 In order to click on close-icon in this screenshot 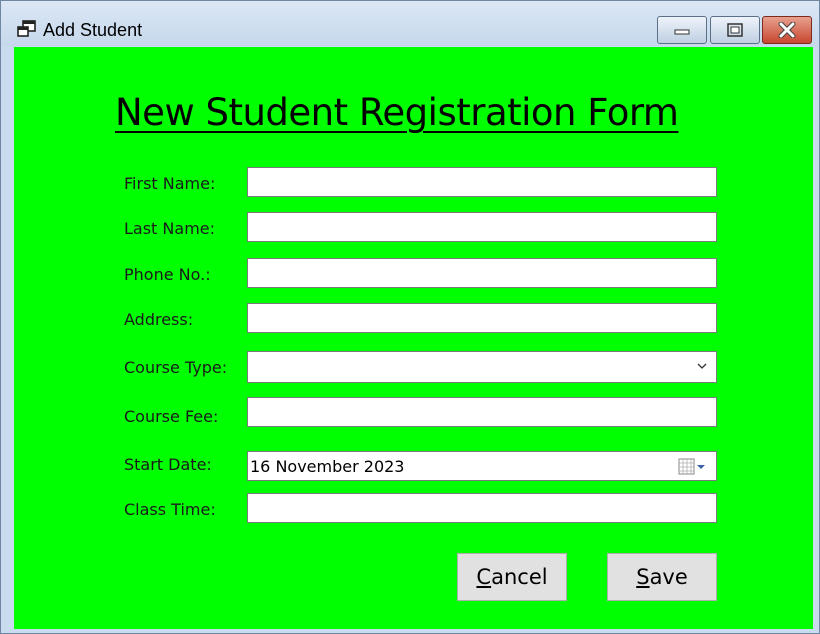, I will do `click(787, 30)`.